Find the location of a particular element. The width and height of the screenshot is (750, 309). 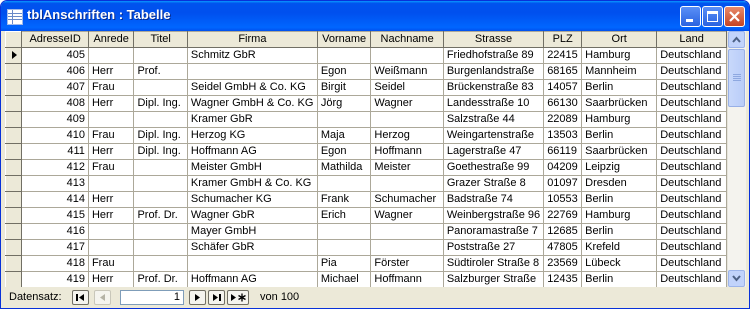

close-button is located at coordinates (734, 16).